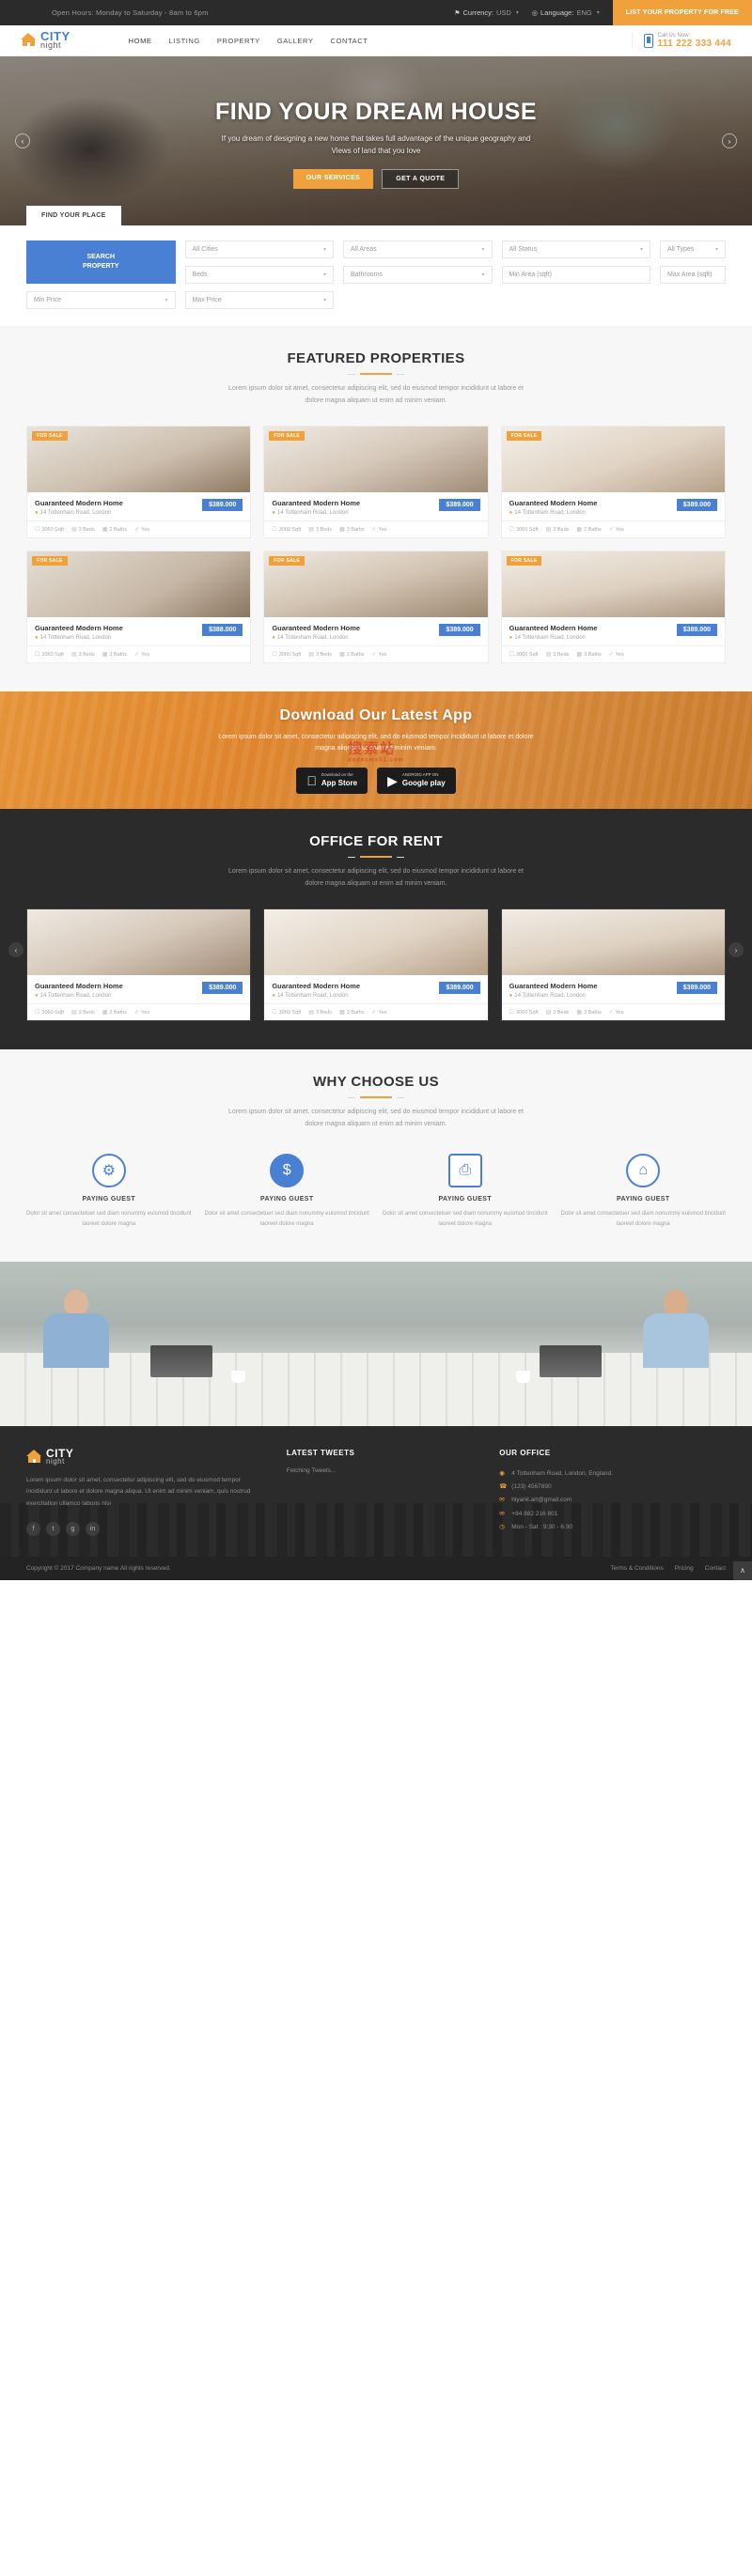 The width and height of the screenshot is (752, 2576). What do you see at coordinates (531, 275) in the screenshot?
I see `field-value: Min Area (sqft)` at bounding box center [531, 275].